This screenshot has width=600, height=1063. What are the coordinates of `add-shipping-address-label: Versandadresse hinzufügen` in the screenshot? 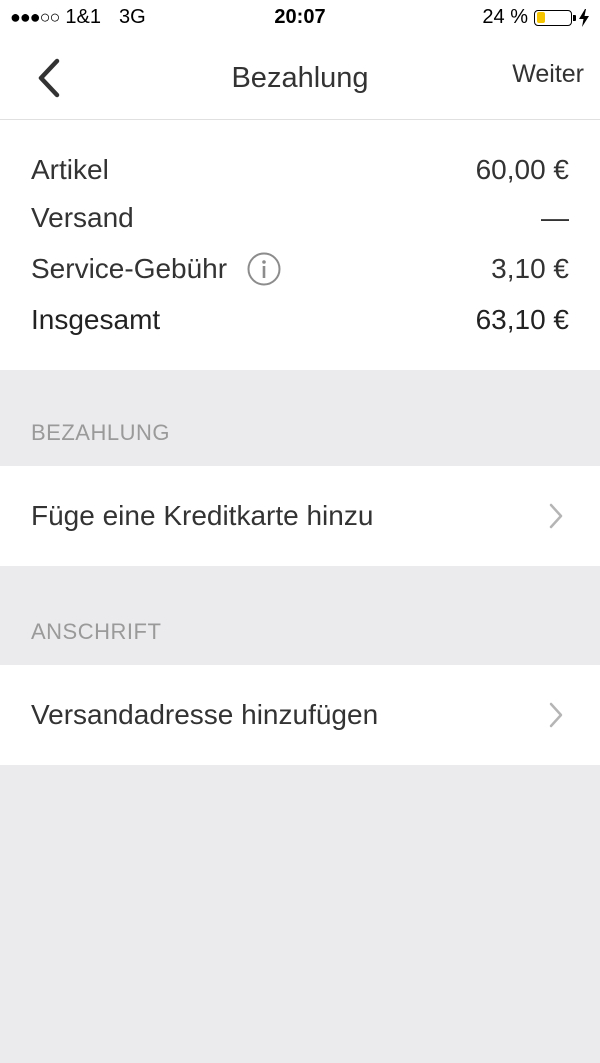 It's located at (205, 714).